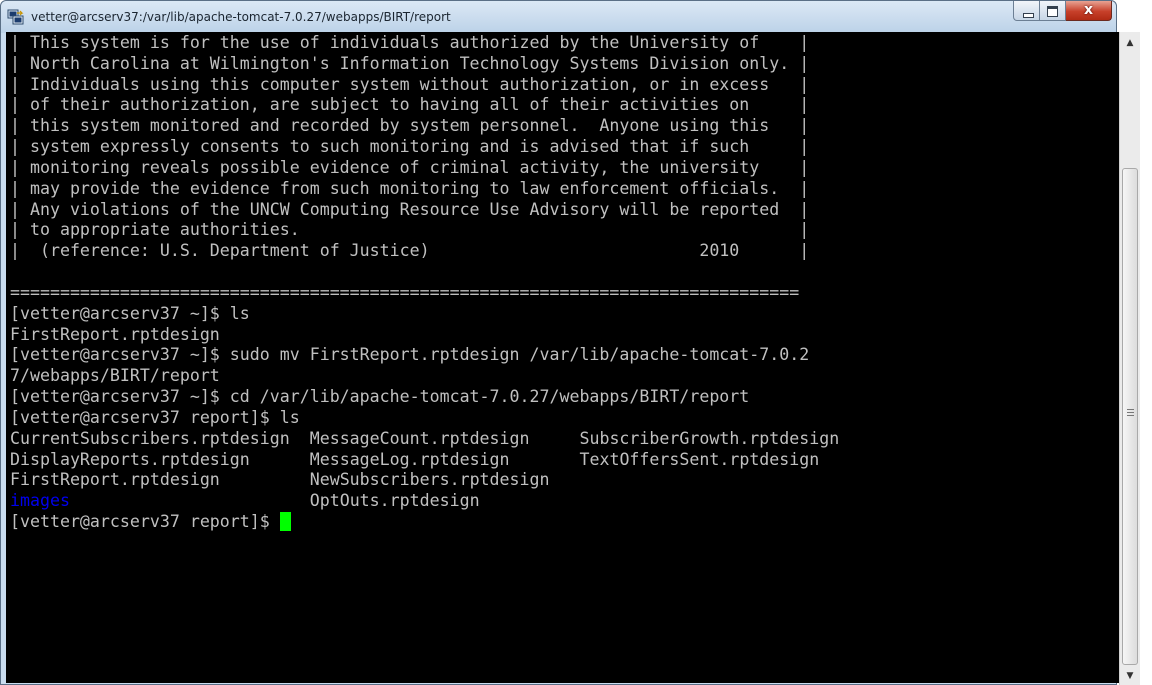  What do you see at coordinates (1028, 15) in the screenshot?
I see `minimize-icon` at bounding box center [1028, 15].